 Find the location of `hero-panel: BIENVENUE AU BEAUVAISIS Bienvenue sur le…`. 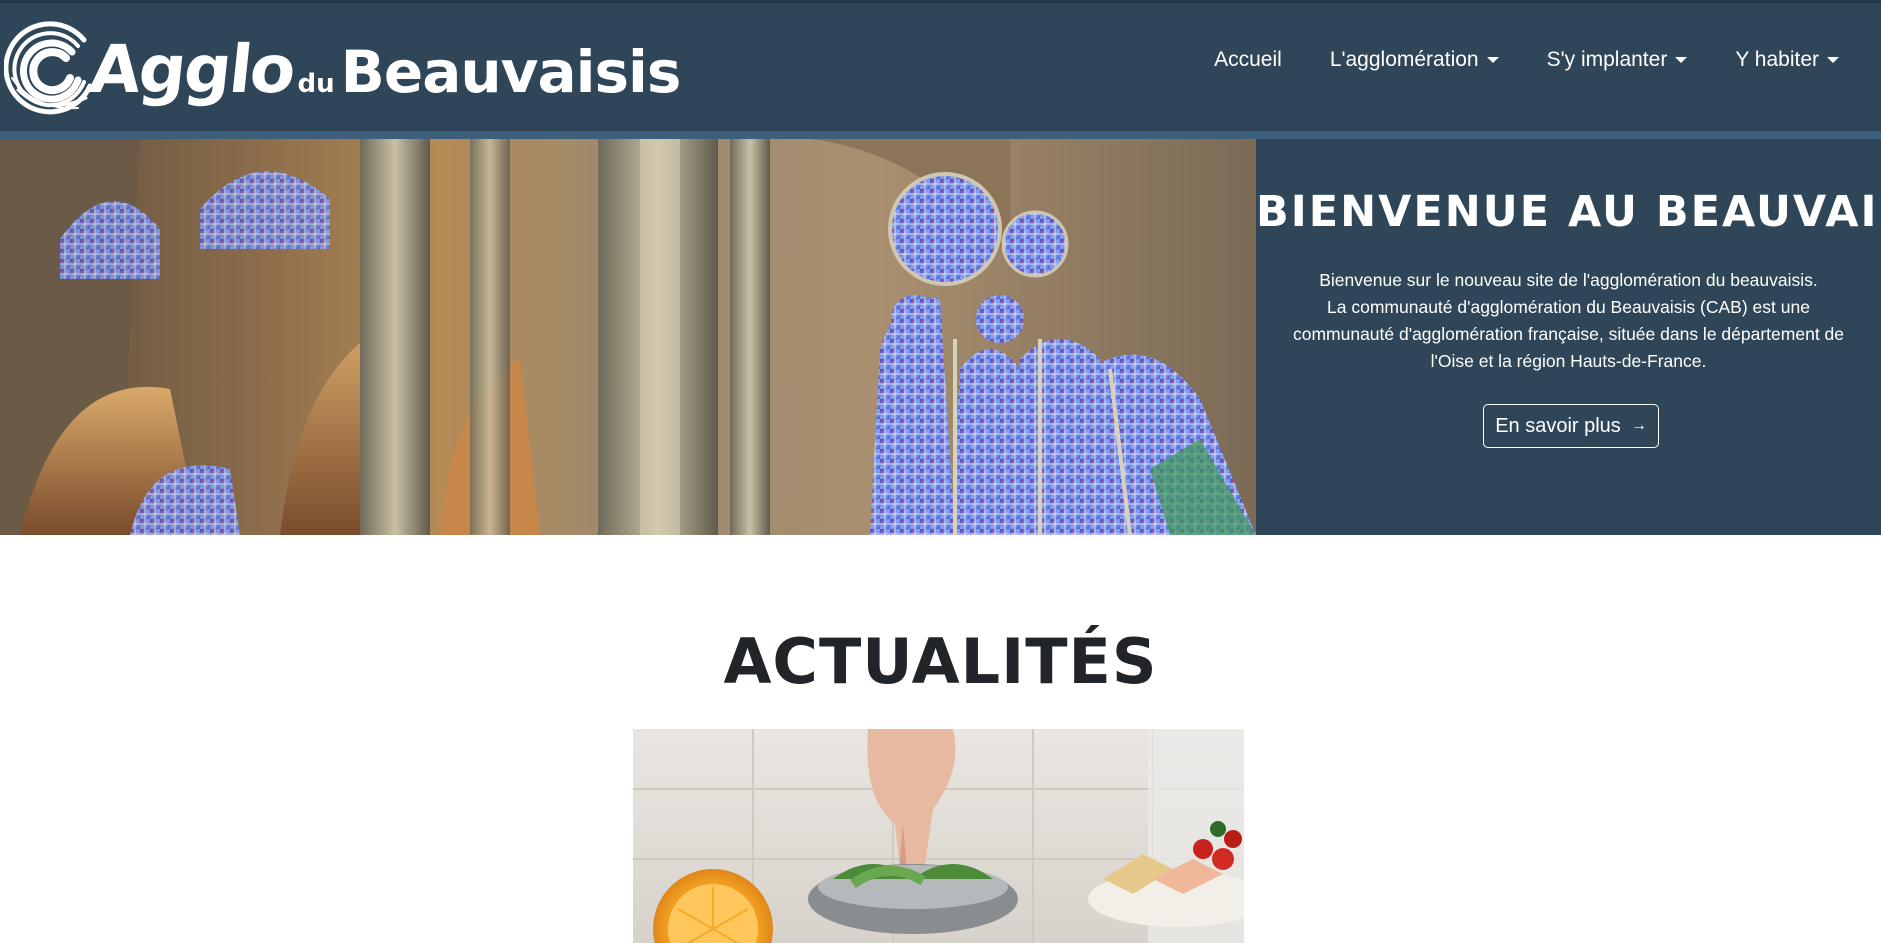

hero-panel: BIENVENUE AU BEAUVAISIS Bienvenue sur le… is located at coordinates (1568, 337).